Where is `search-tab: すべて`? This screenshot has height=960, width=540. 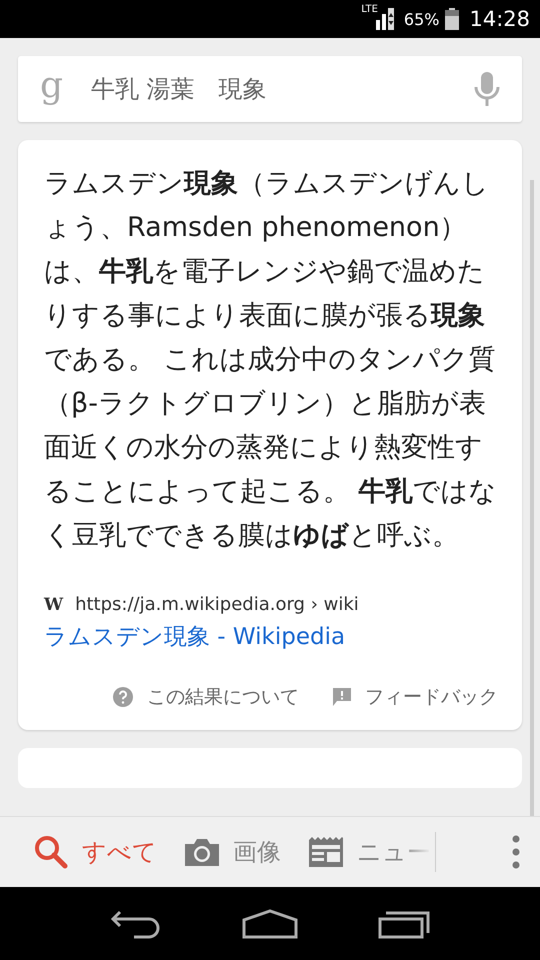
search-tab: すべて is located at coordinates (95, 852).